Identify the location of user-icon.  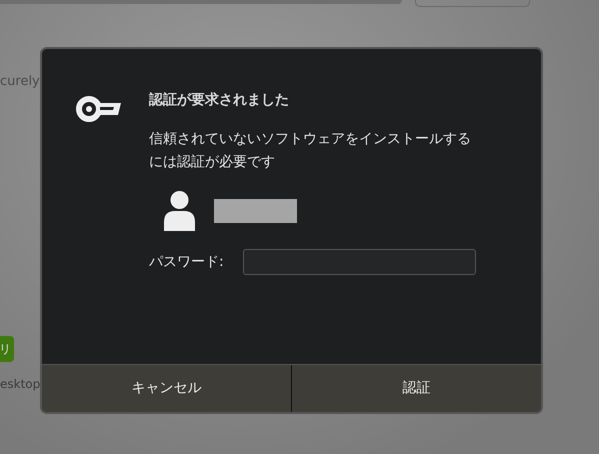
(179, 210).